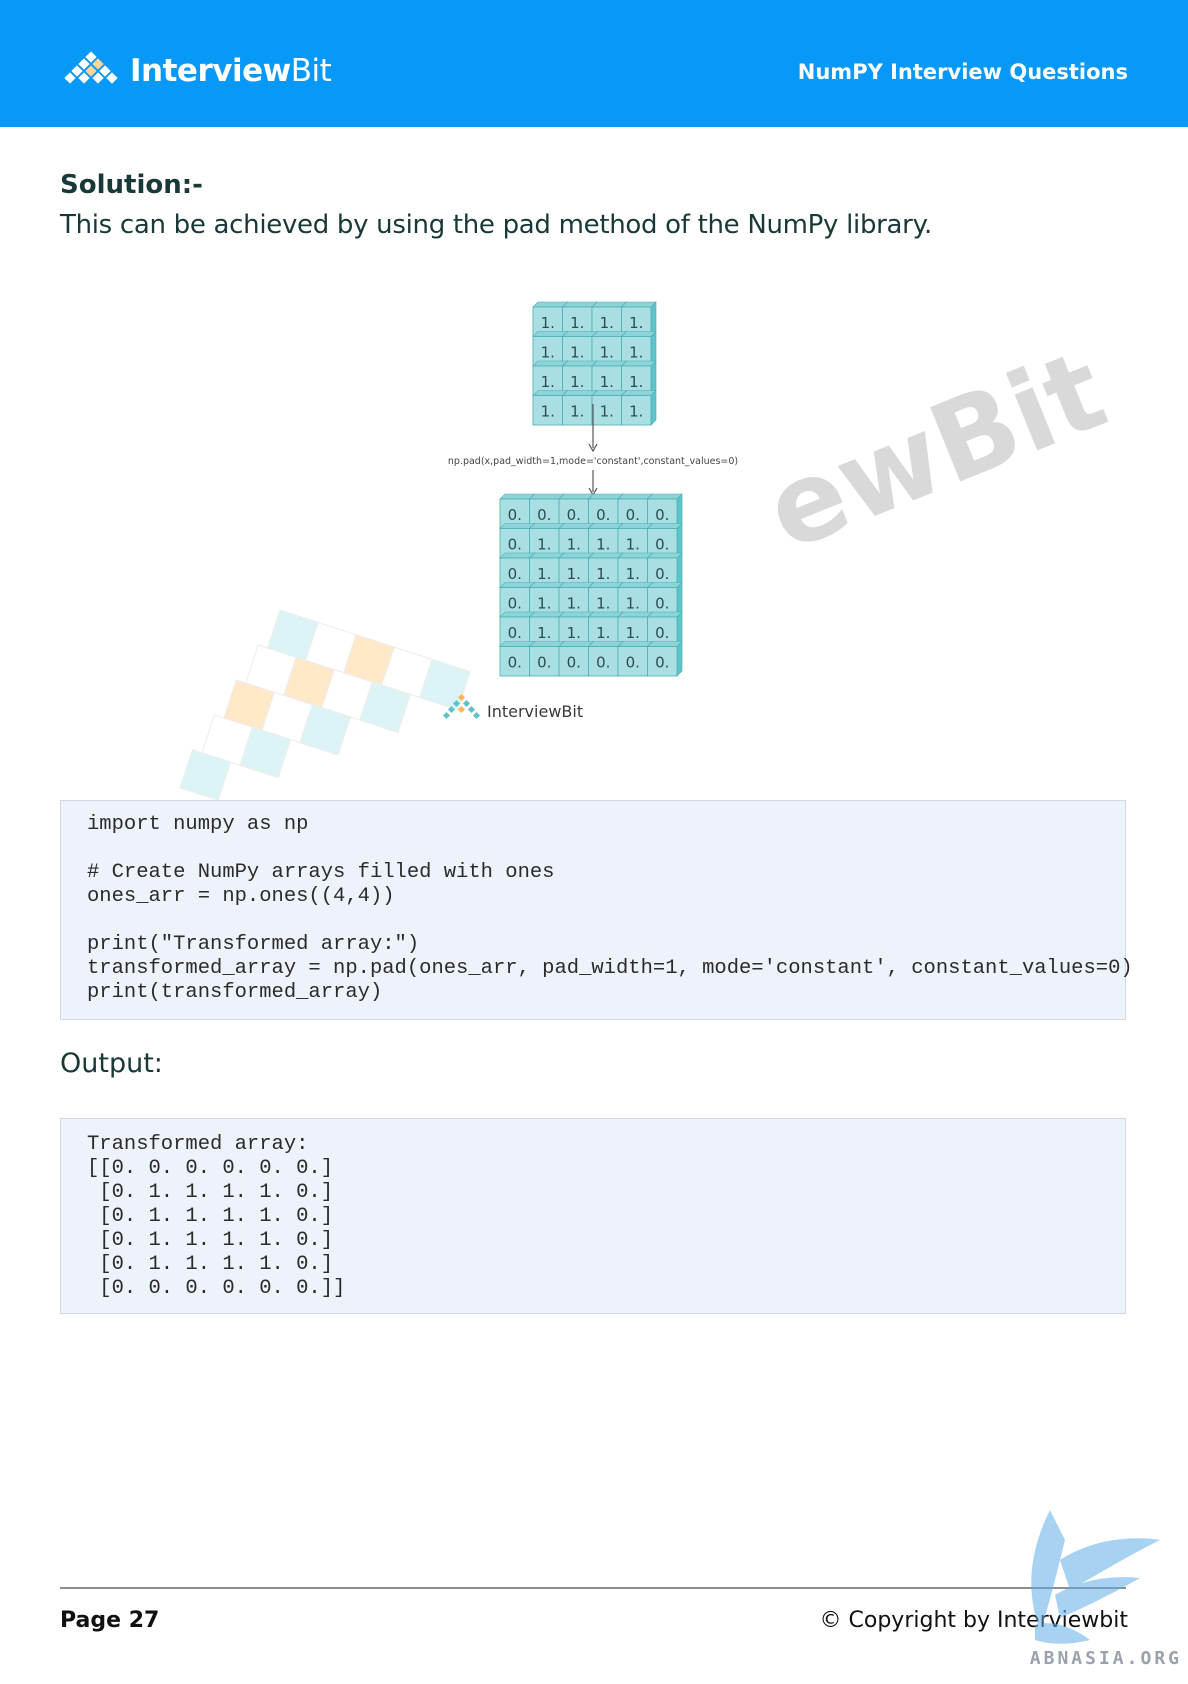 The width and height of the screenshot is (1188, 1684). Describe the element at coordinates (231, 71) in the screenshot. I see `logo-text: InterviewBit` at that location.